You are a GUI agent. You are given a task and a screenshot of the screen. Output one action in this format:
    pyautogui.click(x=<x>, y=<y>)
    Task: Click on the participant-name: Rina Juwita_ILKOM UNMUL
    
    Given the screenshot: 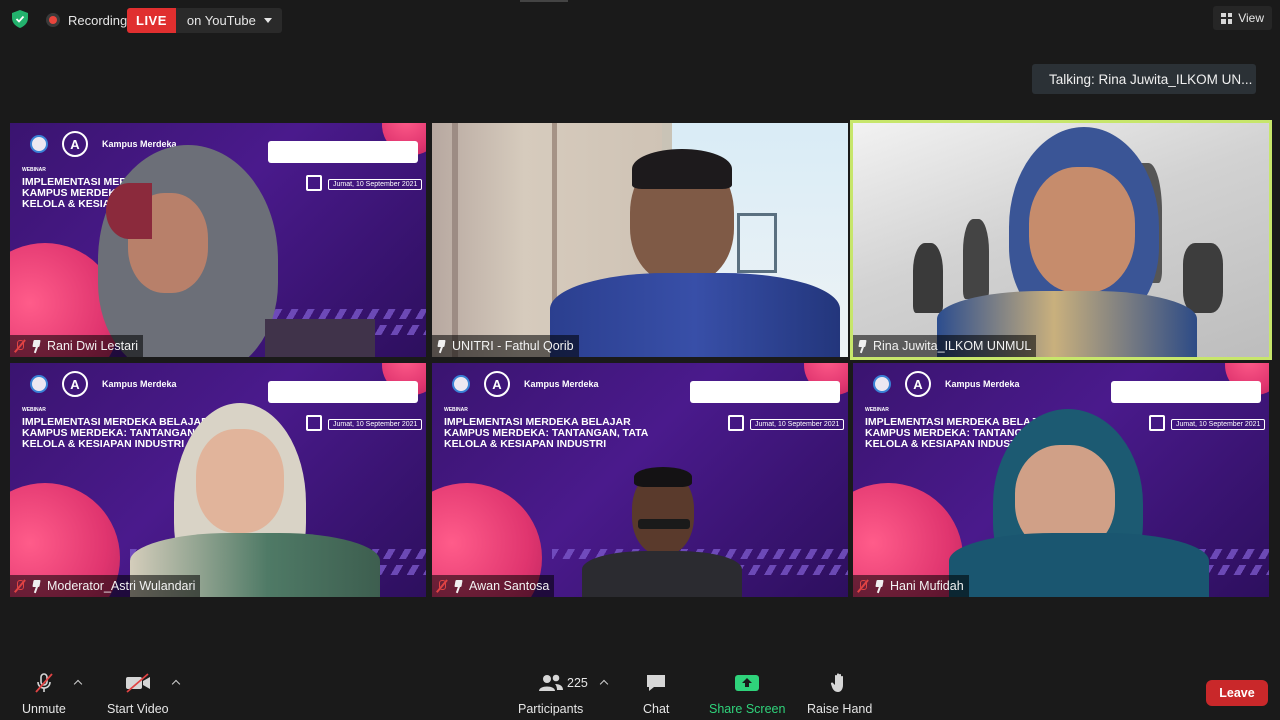 What is the action you would take?
    pyautogui.click(x=952, y=346)
    